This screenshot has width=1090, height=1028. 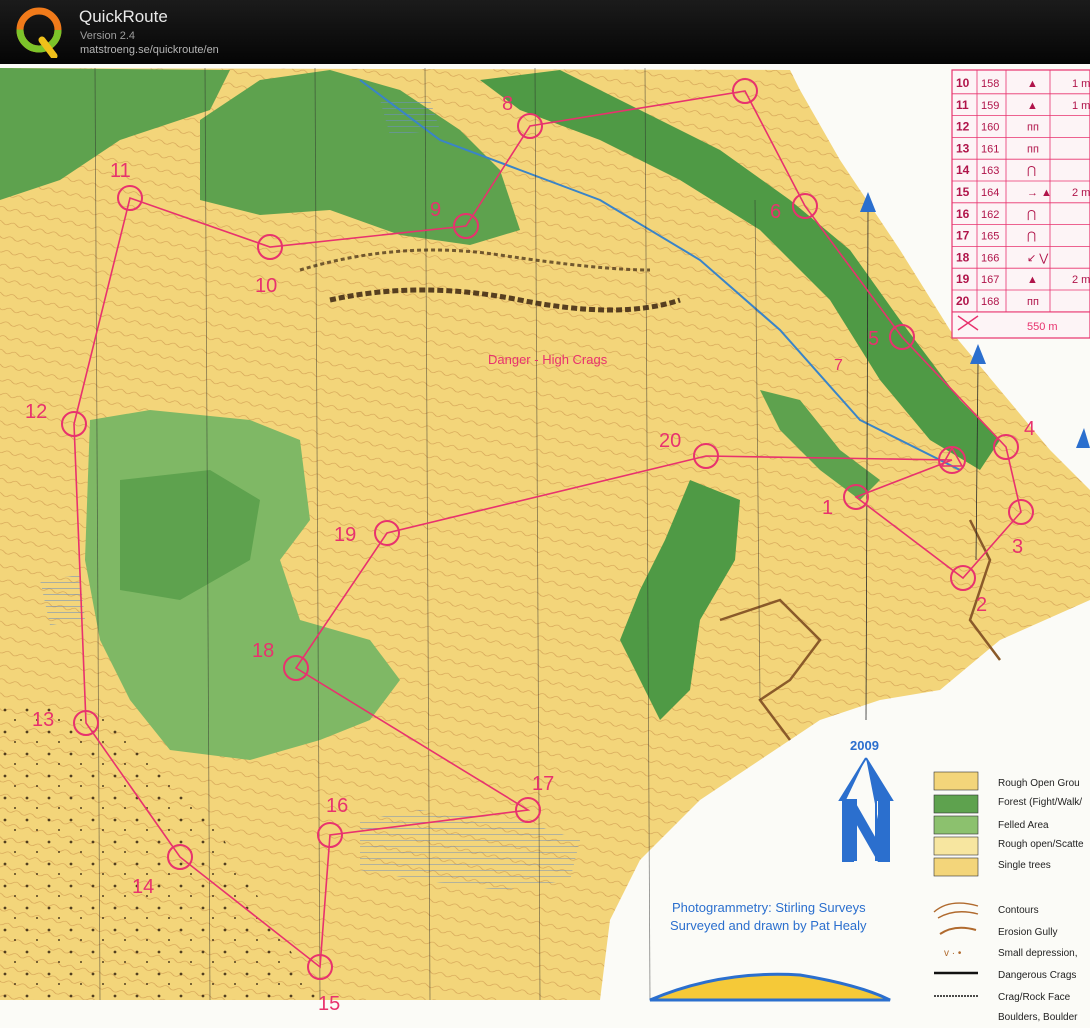 I want to click on control-label-12: 12, so click(x=36, y=412).